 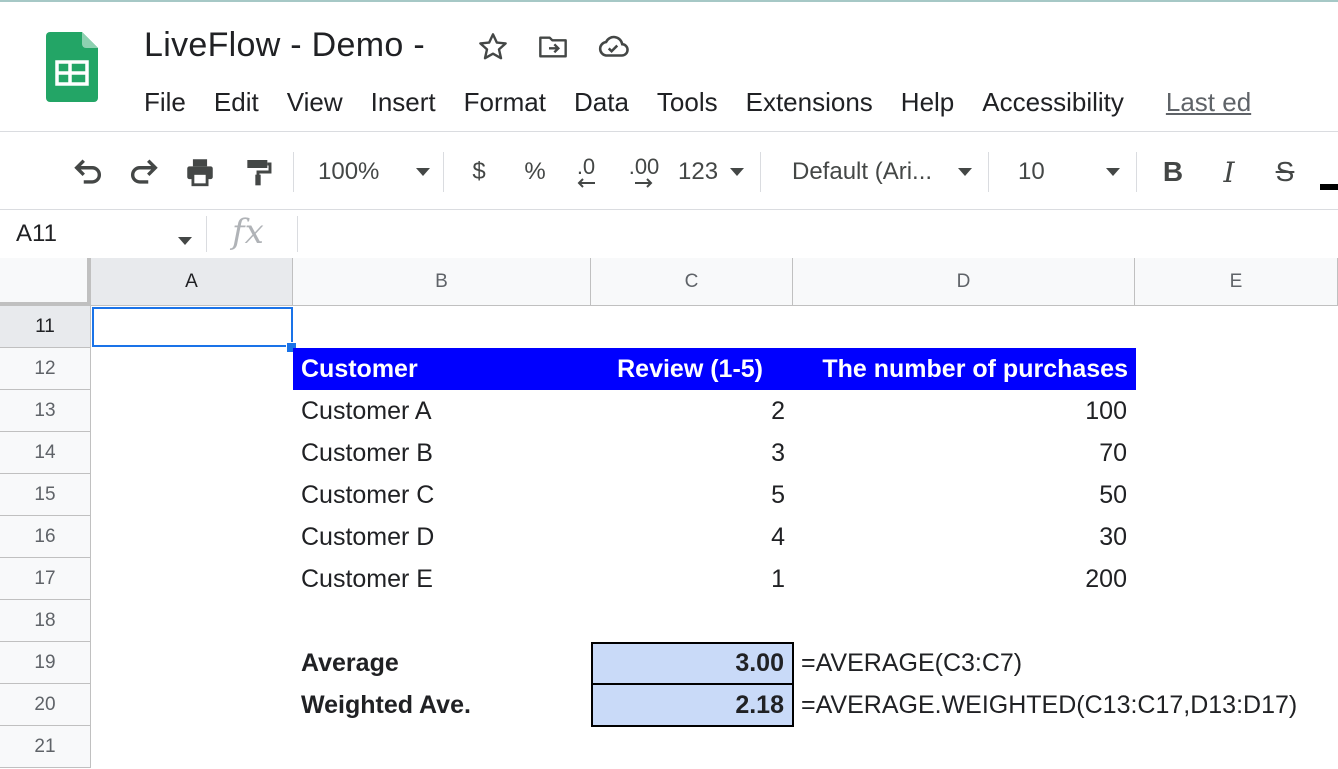 What do you see at coordinates (200, 172) in the screenshot?
I see `print-icon` at bounding box center [200, 172].